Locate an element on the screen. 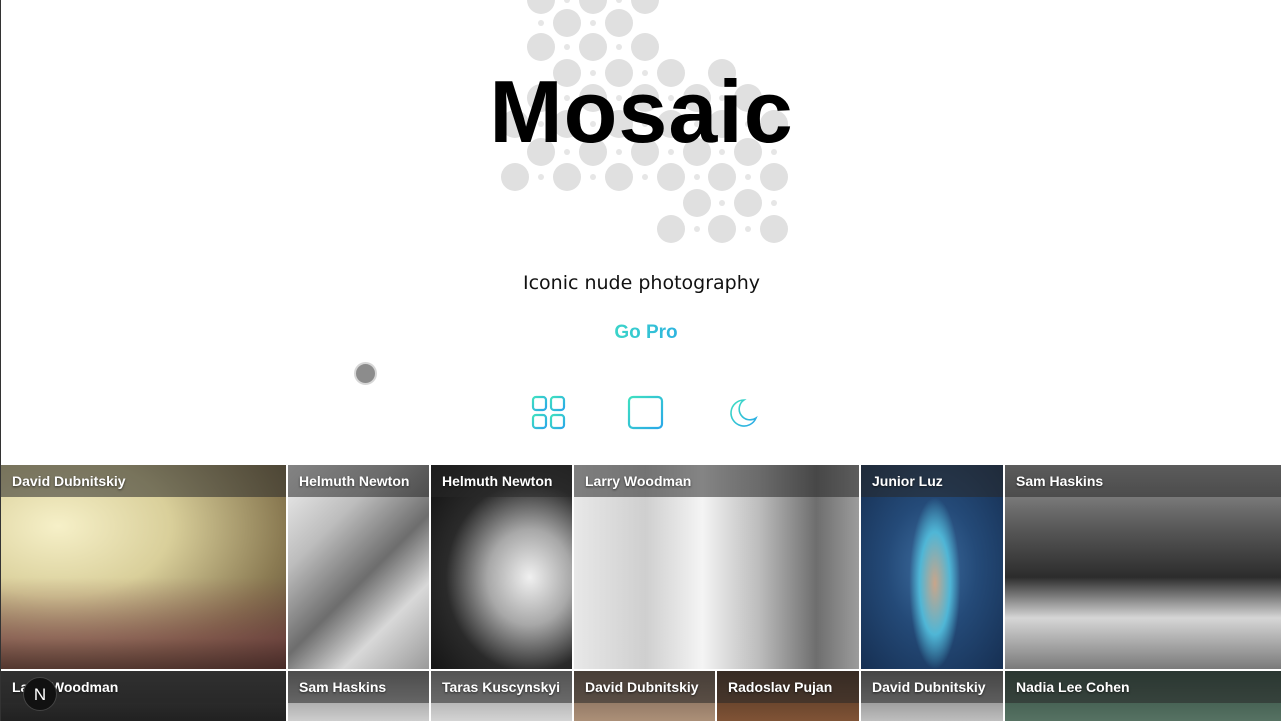  gallery-tile: Radoslav Pujan is located at coordinates (788, 696).